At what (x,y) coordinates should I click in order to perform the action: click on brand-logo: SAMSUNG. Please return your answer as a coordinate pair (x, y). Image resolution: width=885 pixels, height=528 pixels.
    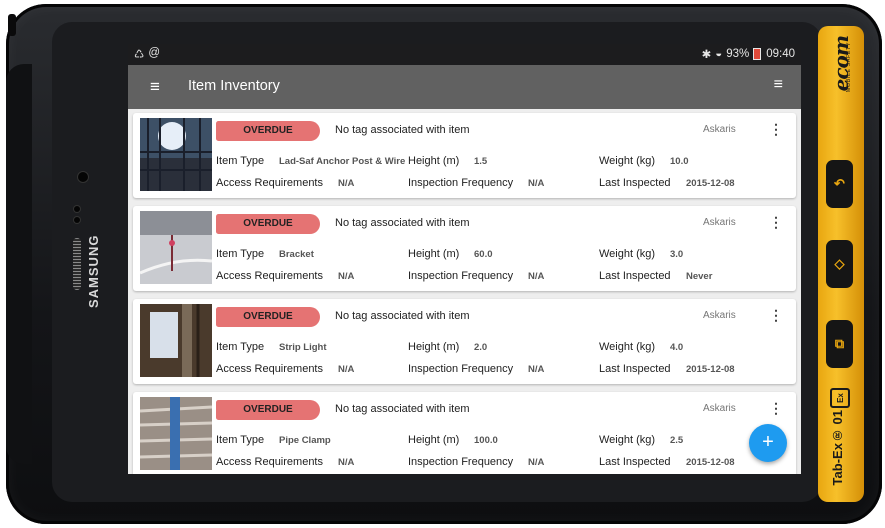
    Looking at the image, I should click on (93, 271).